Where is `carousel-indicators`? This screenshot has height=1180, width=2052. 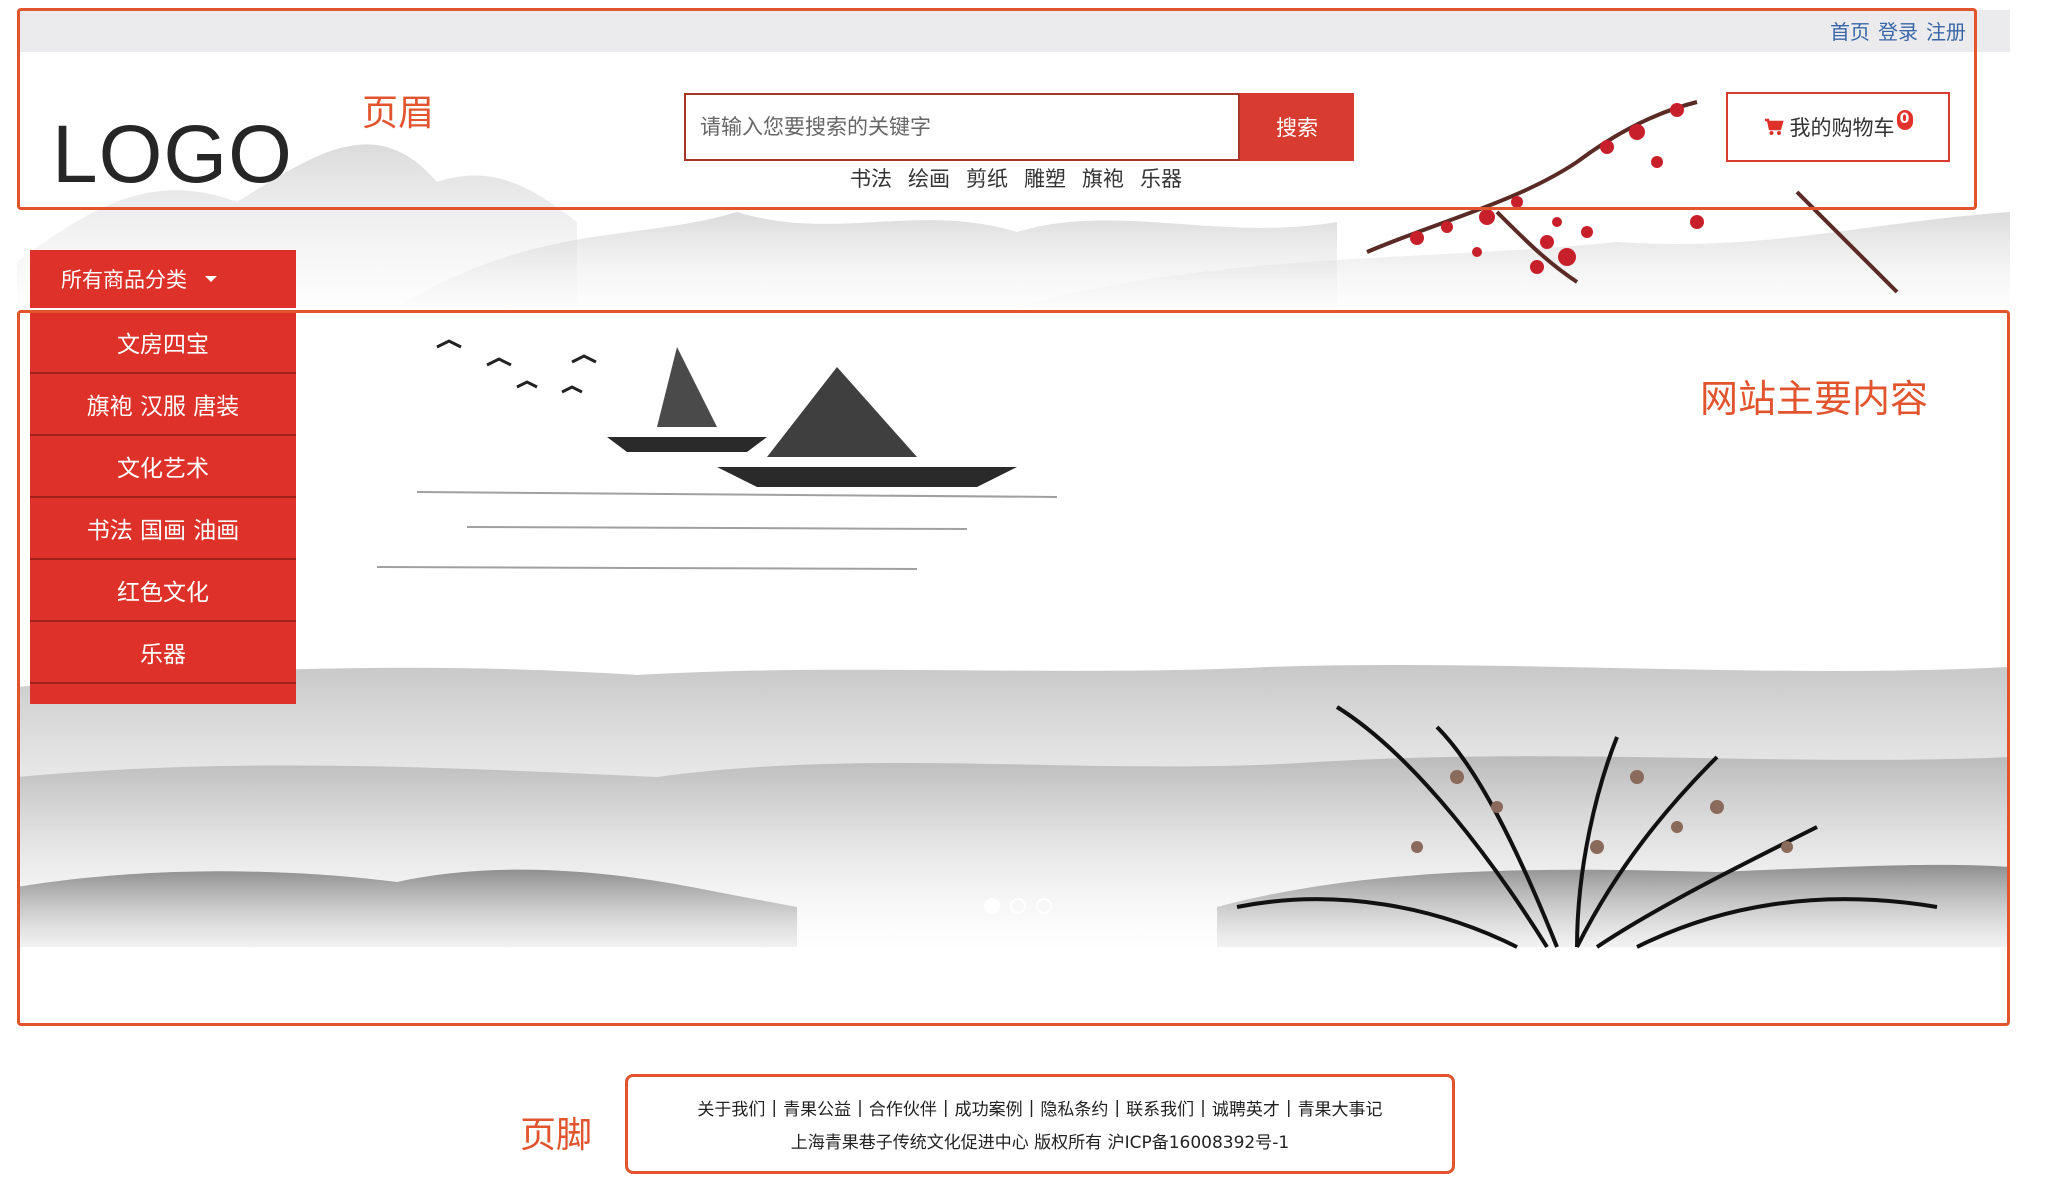 carousel-indicators is located at coordinates (1018, 906).